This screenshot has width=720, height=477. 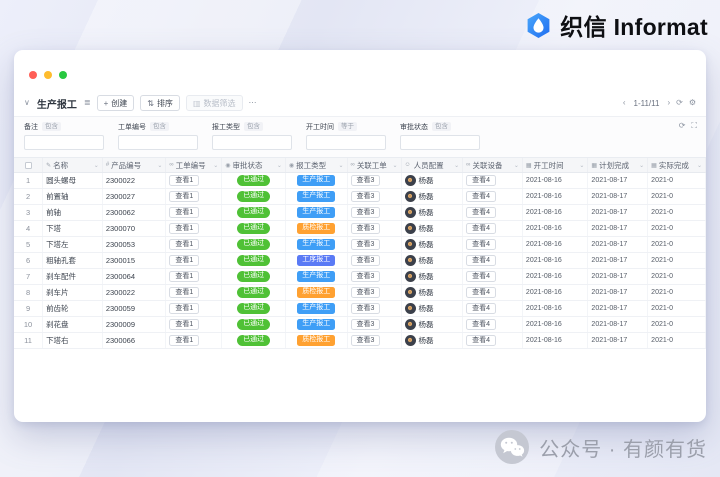 I want to click on cell-actual-date: 2021-0, so click(x=677, y=196).